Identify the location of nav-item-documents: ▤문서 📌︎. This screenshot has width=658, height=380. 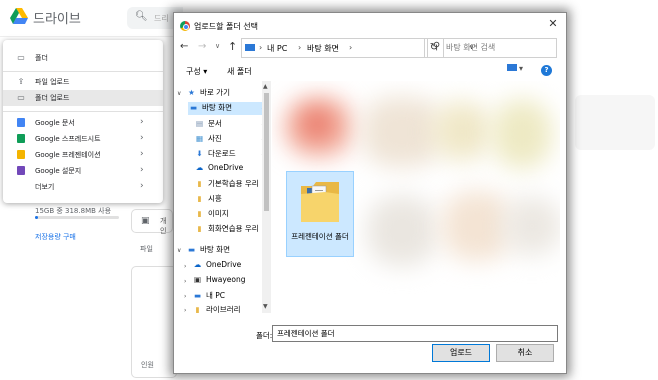
(231, 124).